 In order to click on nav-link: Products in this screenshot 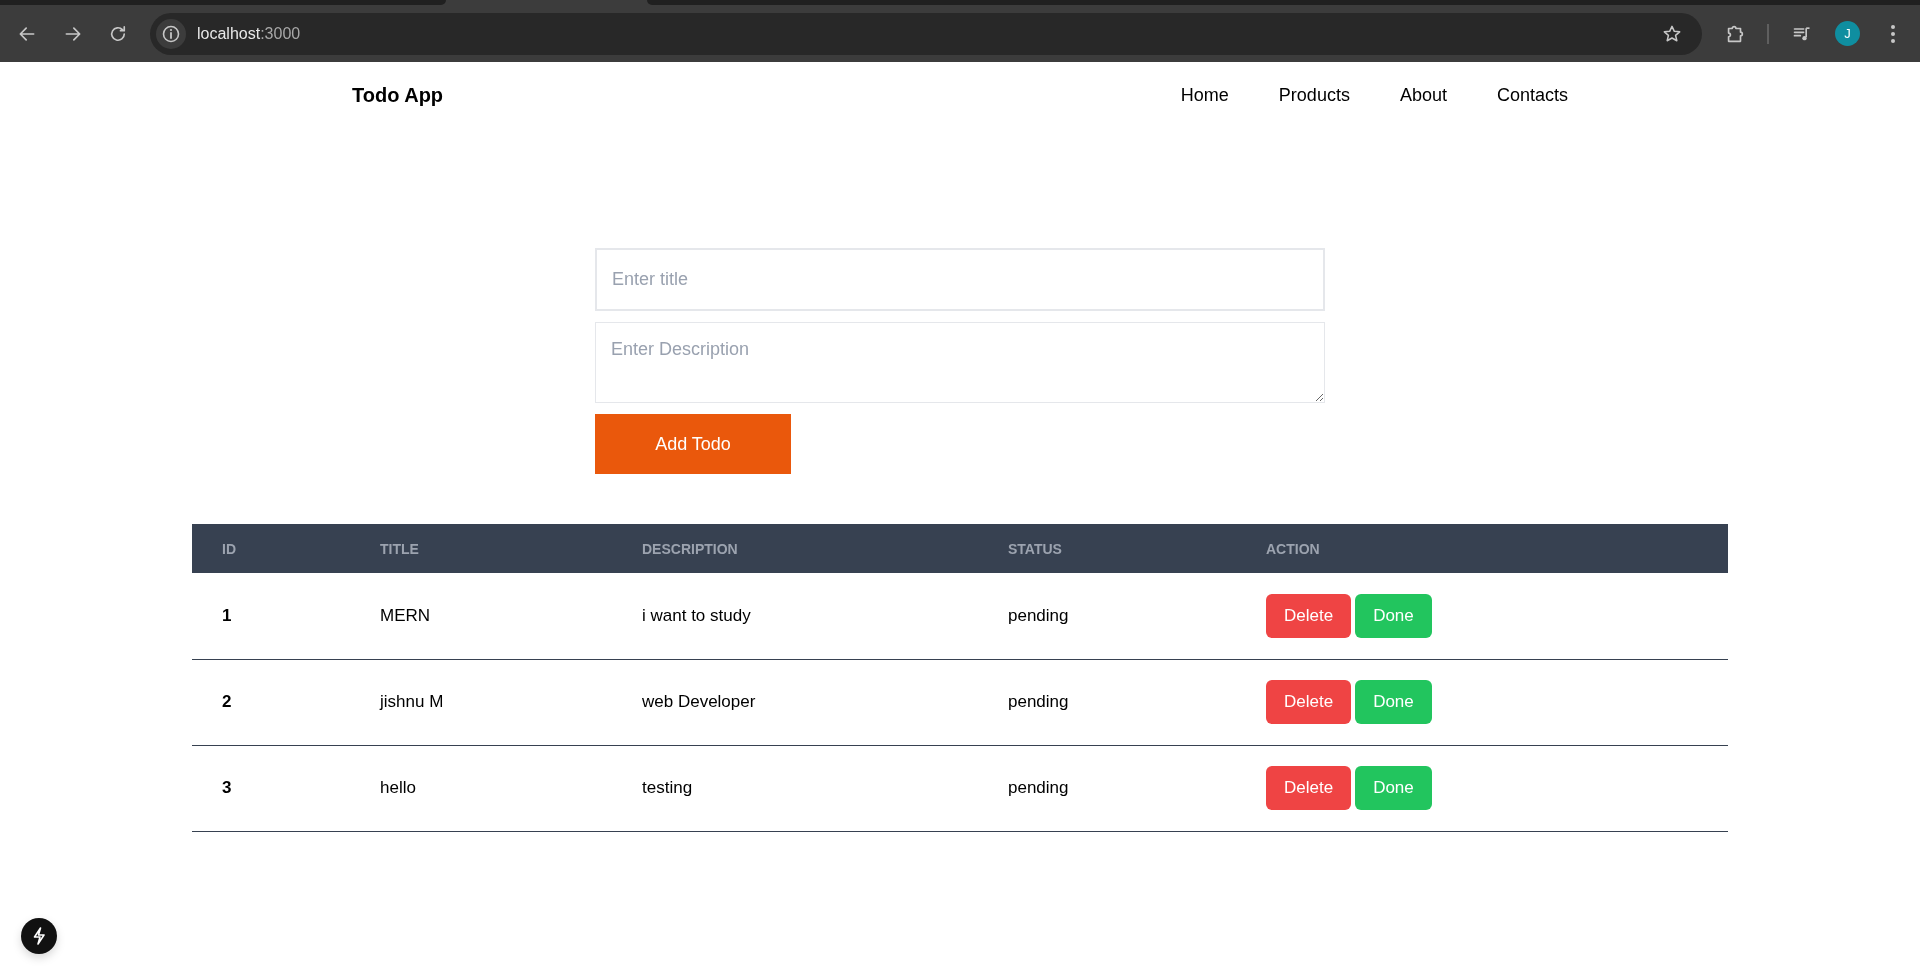, I will do `click(1314, 95)`.